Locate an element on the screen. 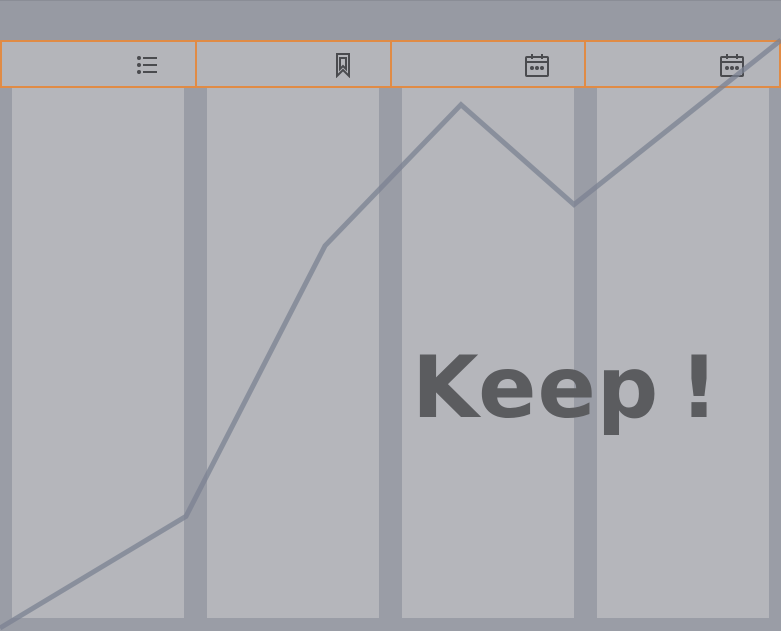  list-icon is located at coordinates (148, 65).